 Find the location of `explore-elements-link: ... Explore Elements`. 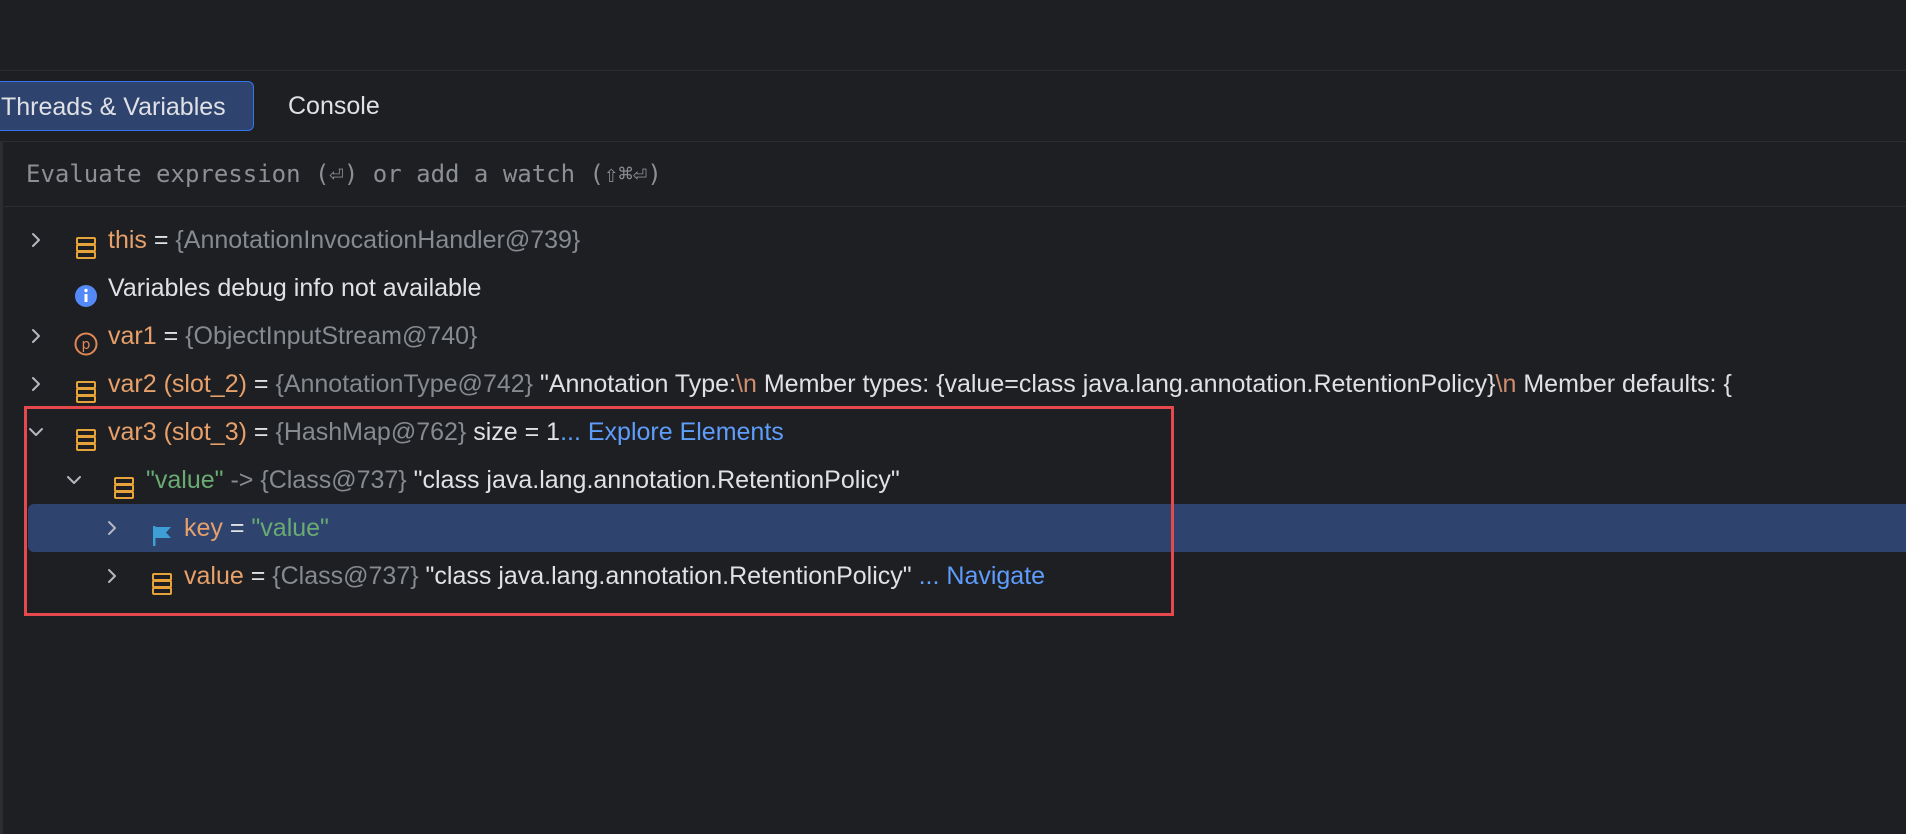

explore-elements-link: ... Explore Elements is located at coordinates (672, 432).